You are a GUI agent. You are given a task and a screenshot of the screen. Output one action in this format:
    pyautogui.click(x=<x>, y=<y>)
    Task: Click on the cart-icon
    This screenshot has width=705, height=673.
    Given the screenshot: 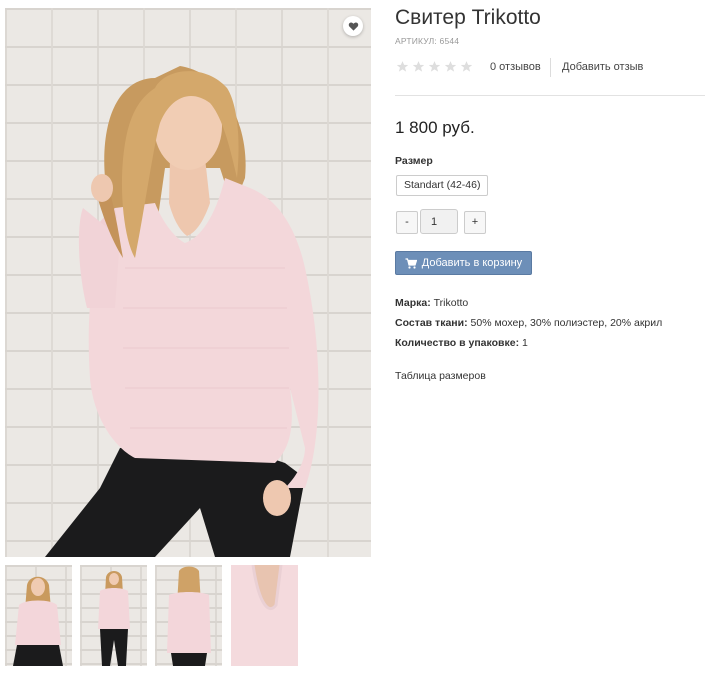 What is the action you would take?
    pyautogui.click(x=411, y=263)
    